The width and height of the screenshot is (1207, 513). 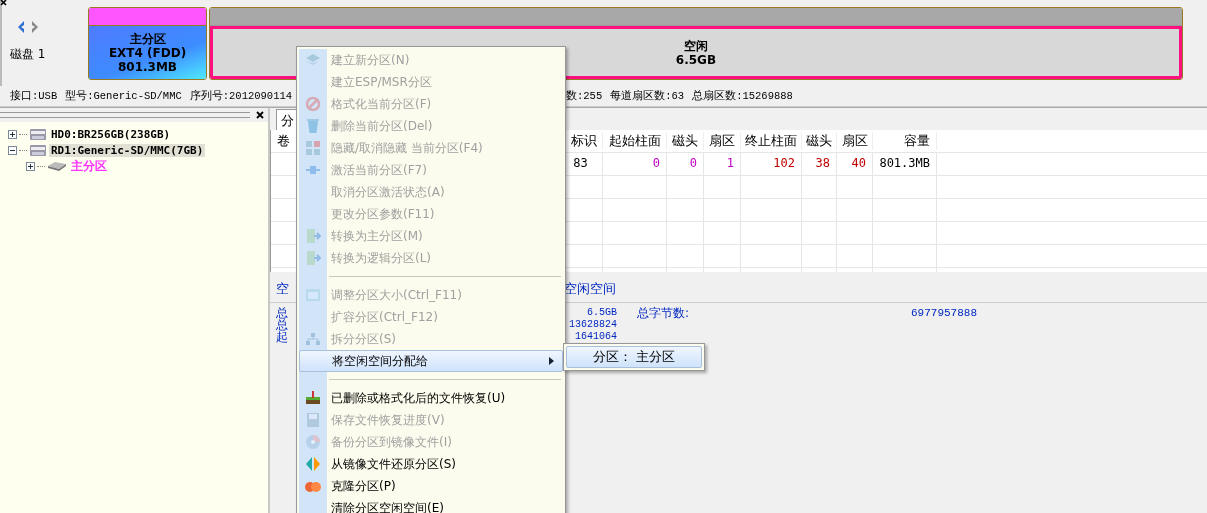 What do you see at coordinates (313, 339) in the screenshot?
I see `hierarchy-icon` at bounding box center [313, 339].